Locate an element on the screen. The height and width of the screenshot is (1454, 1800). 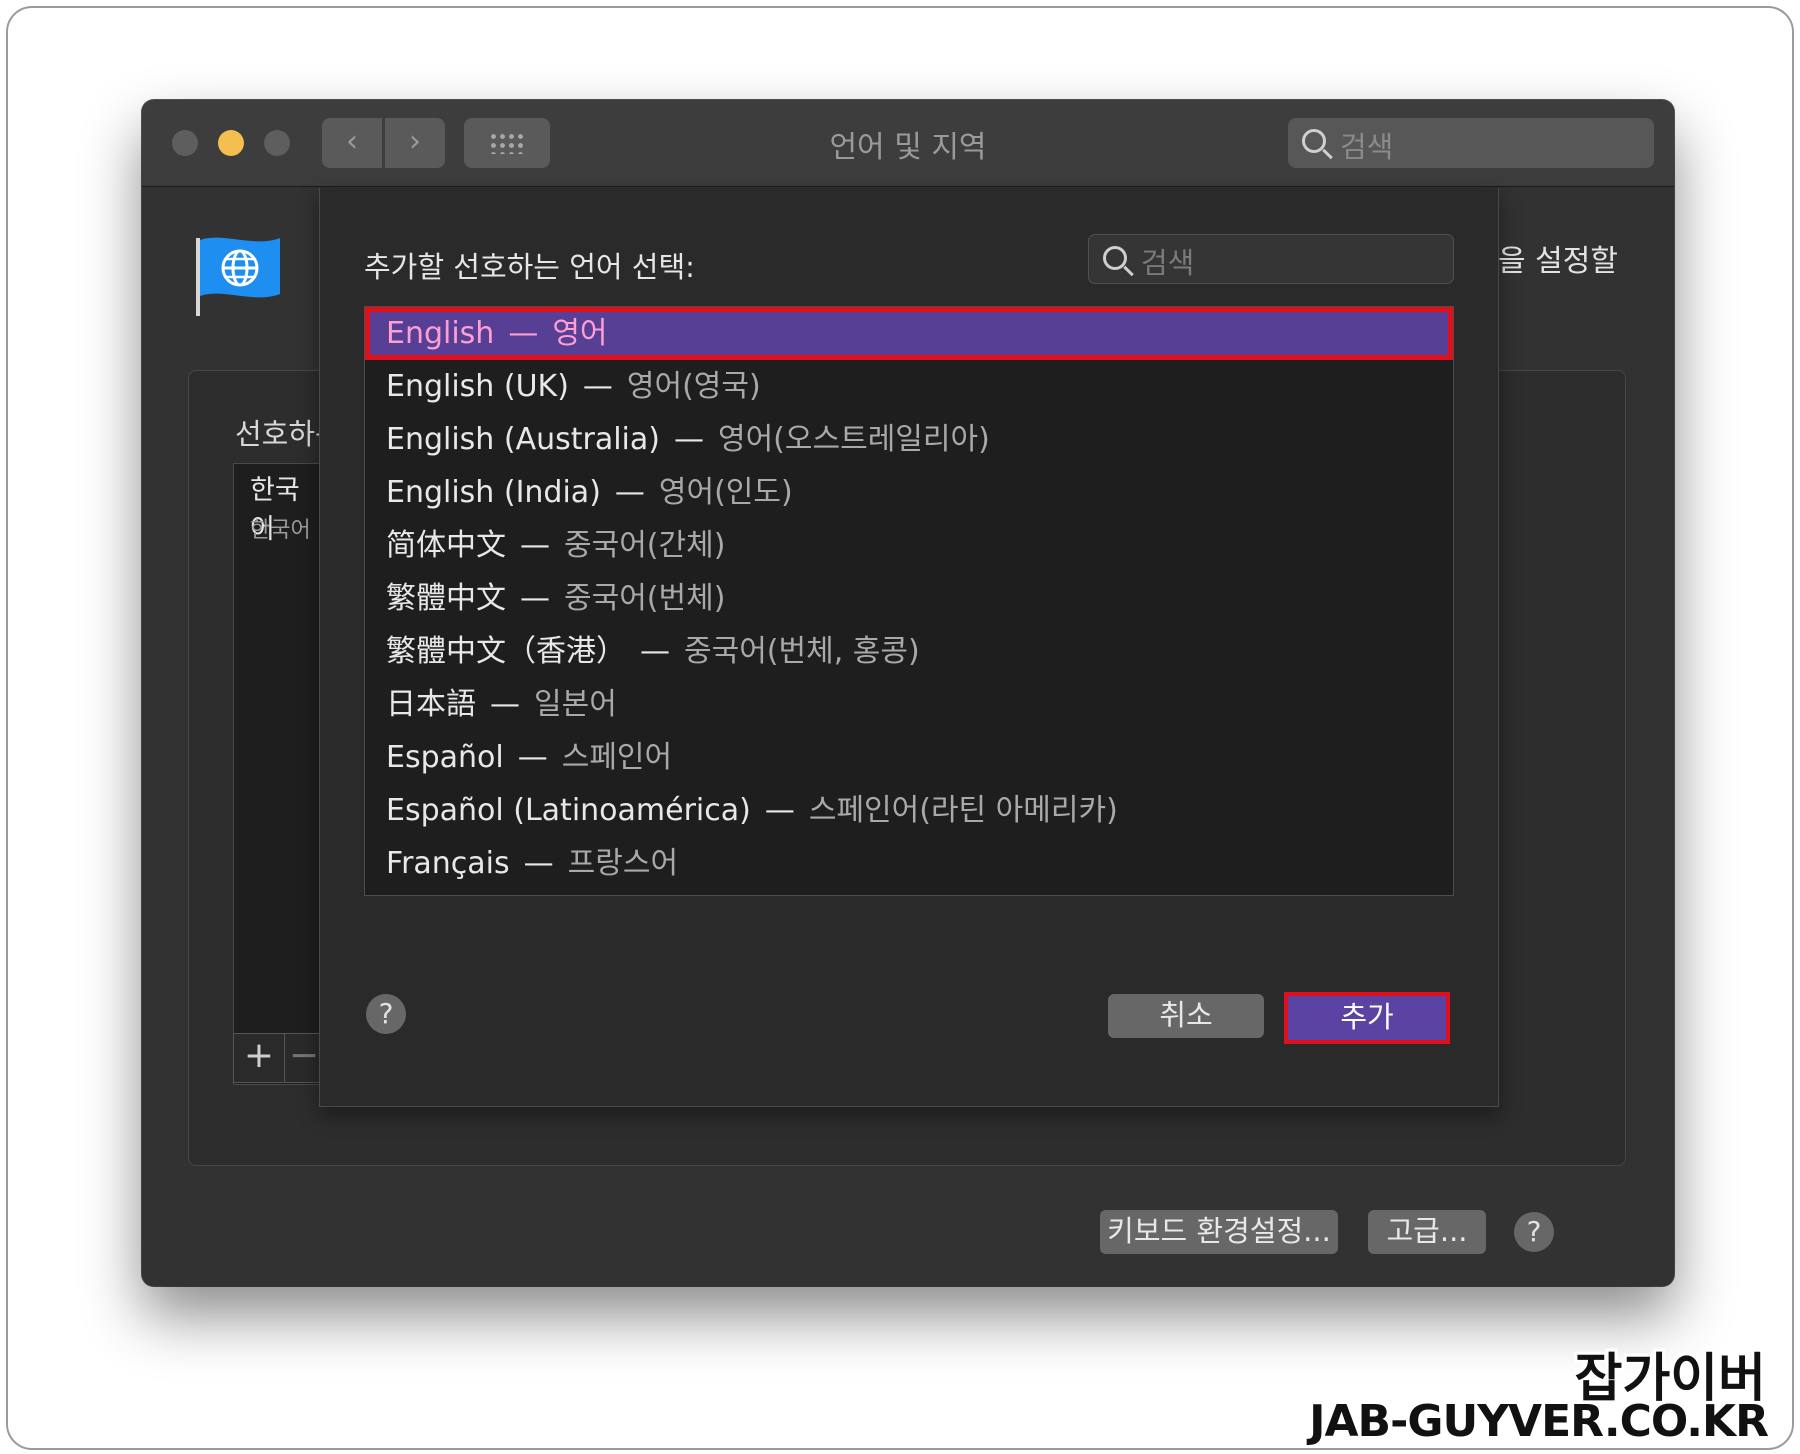
language-korean-name: 중국어(번체, 홍콩) is located at coordinates (802, 651).